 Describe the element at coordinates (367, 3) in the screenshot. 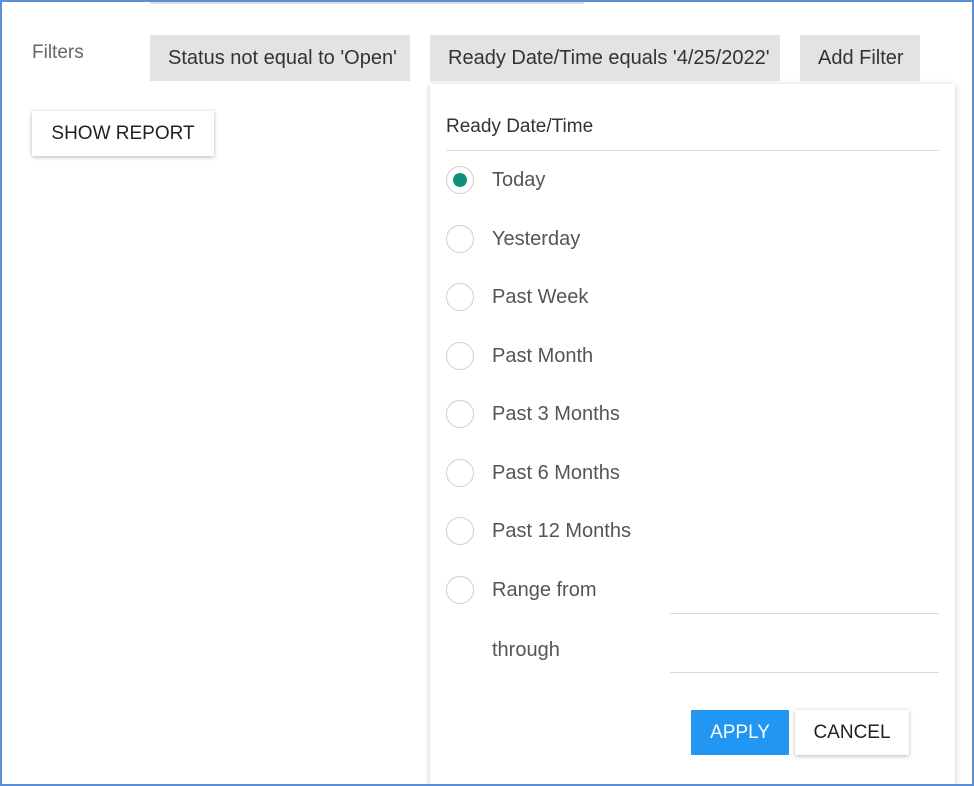

I see `top-divider` at that location.